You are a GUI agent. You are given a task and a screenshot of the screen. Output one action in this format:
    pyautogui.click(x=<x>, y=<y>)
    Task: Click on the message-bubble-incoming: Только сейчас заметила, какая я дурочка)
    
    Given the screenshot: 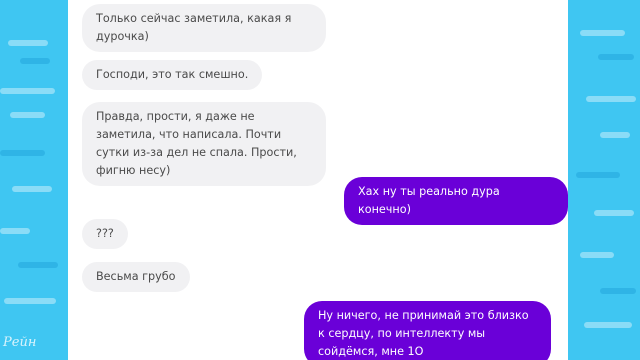 What is the action you would take?
    pyautogui.click(x=204, y=28)
    